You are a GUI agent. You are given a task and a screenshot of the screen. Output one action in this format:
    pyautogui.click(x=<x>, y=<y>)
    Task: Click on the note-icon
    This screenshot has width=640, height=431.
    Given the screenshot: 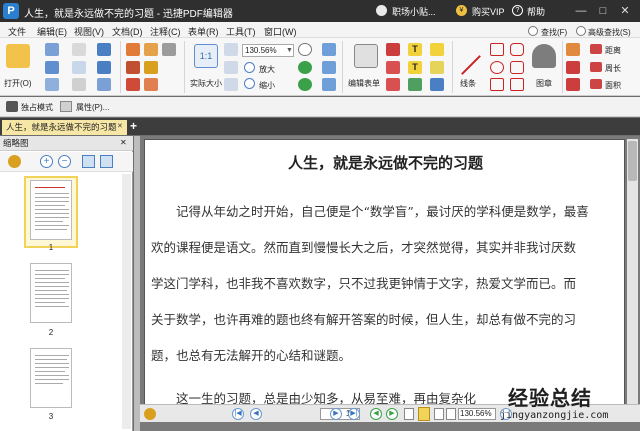 What is the action you would take?
    pyautogui.click(x=437, y=49)
    